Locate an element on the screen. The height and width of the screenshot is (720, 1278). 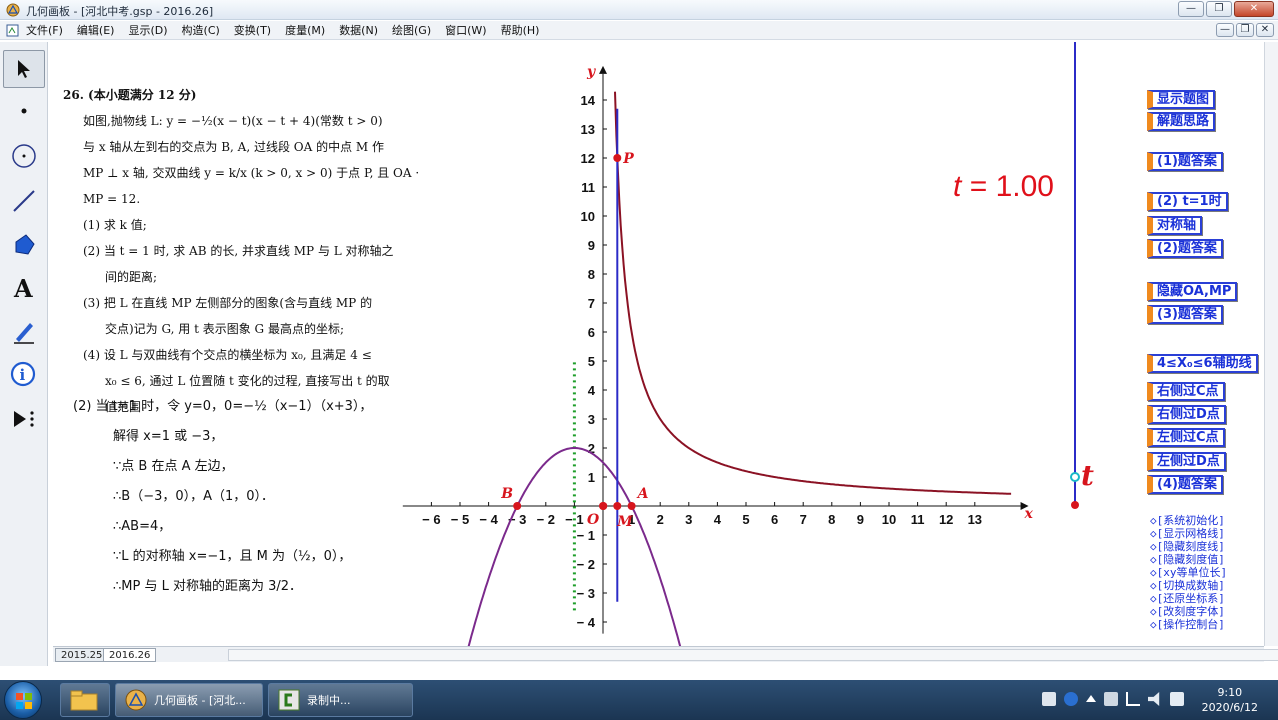
solution-idea-button: 解题思路 is located at coordinates (1181, 121).